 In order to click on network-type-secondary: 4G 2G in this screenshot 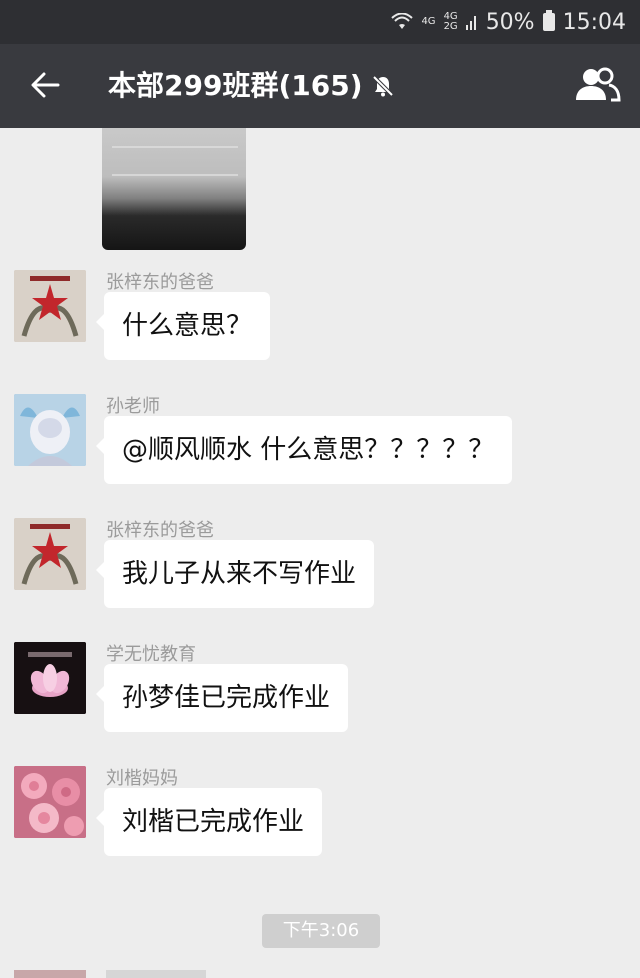, I will do `click(451, 22)`.